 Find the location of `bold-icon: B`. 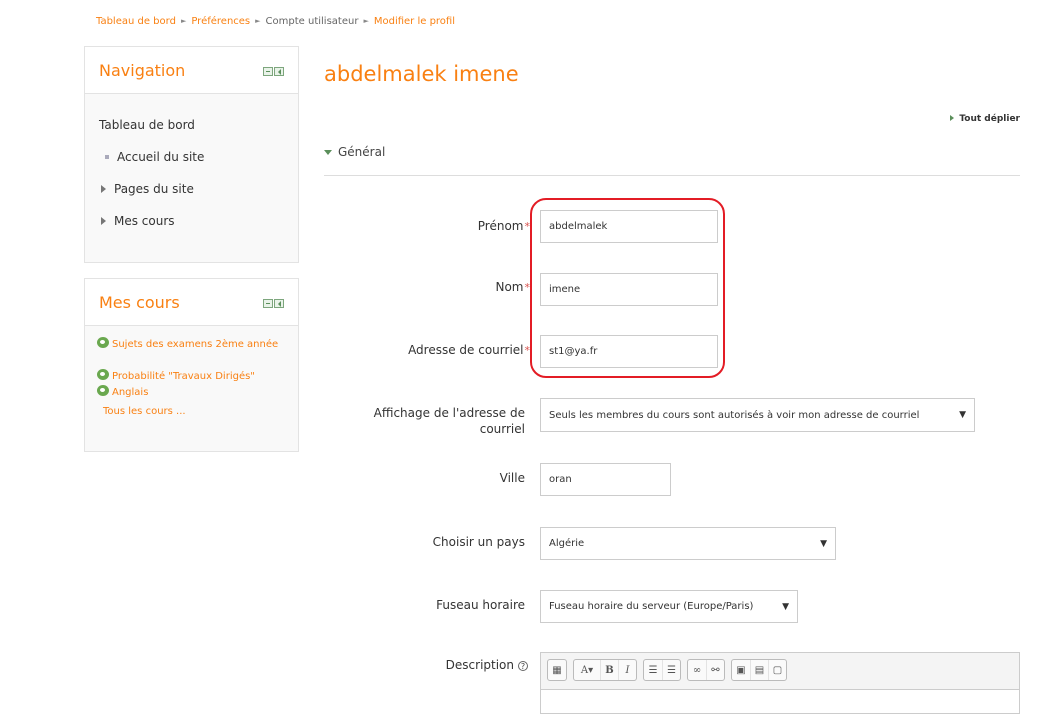

bold-icon: B is located at coordinates (609, 670).